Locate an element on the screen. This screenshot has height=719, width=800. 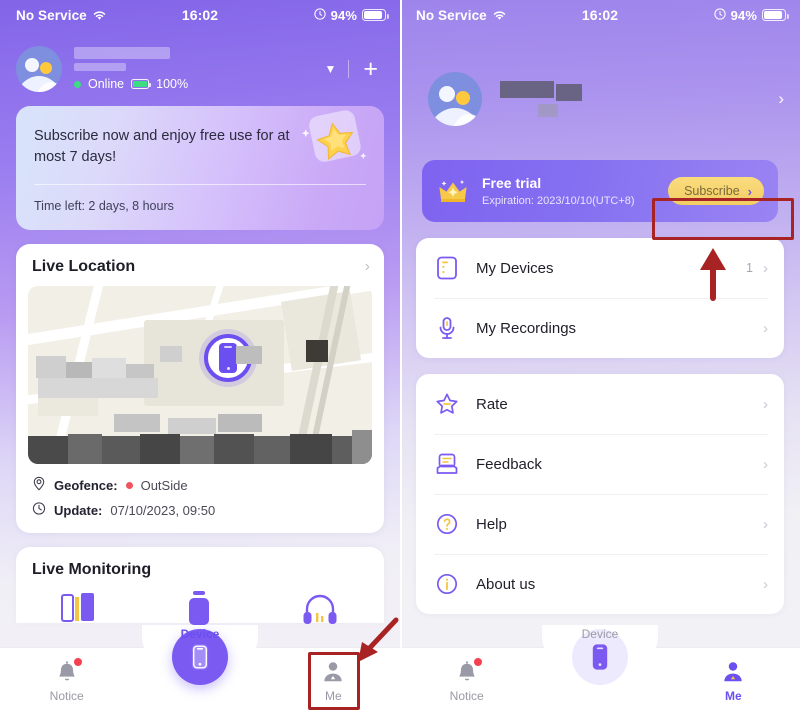
subscribe-button: Subscribe › is located at coordinates (716, 191).